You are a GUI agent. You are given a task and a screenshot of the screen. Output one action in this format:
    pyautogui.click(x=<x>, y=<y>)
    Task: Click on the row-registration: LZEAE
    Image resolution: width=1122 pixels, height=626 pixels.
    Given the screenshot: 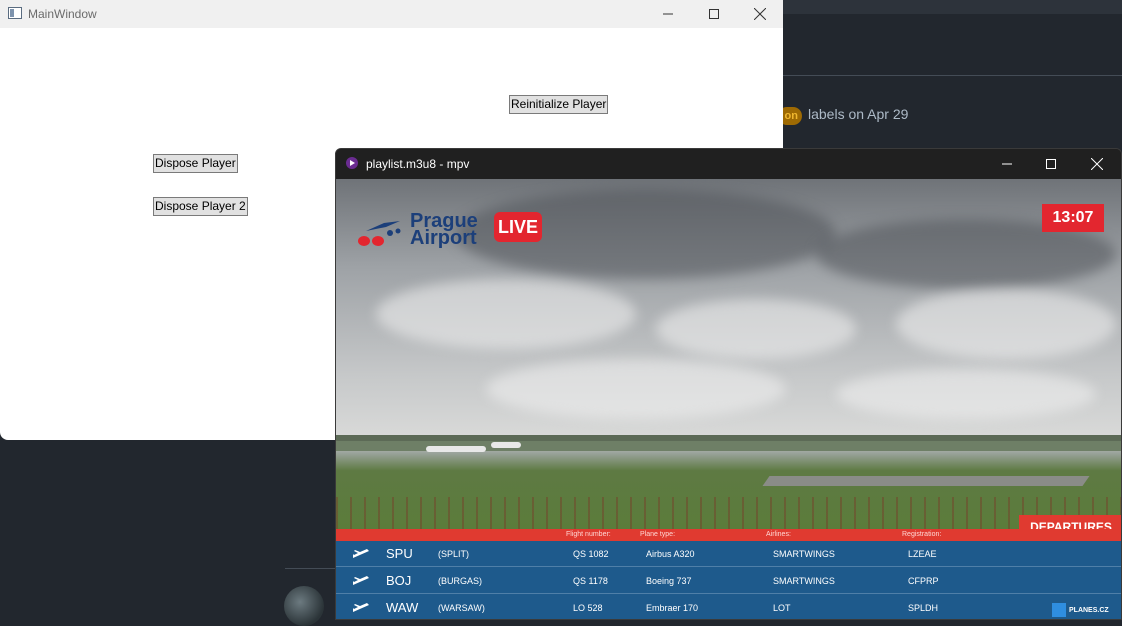 What is the action you would take?
    pyautogui.click(x=922, y=554)
    